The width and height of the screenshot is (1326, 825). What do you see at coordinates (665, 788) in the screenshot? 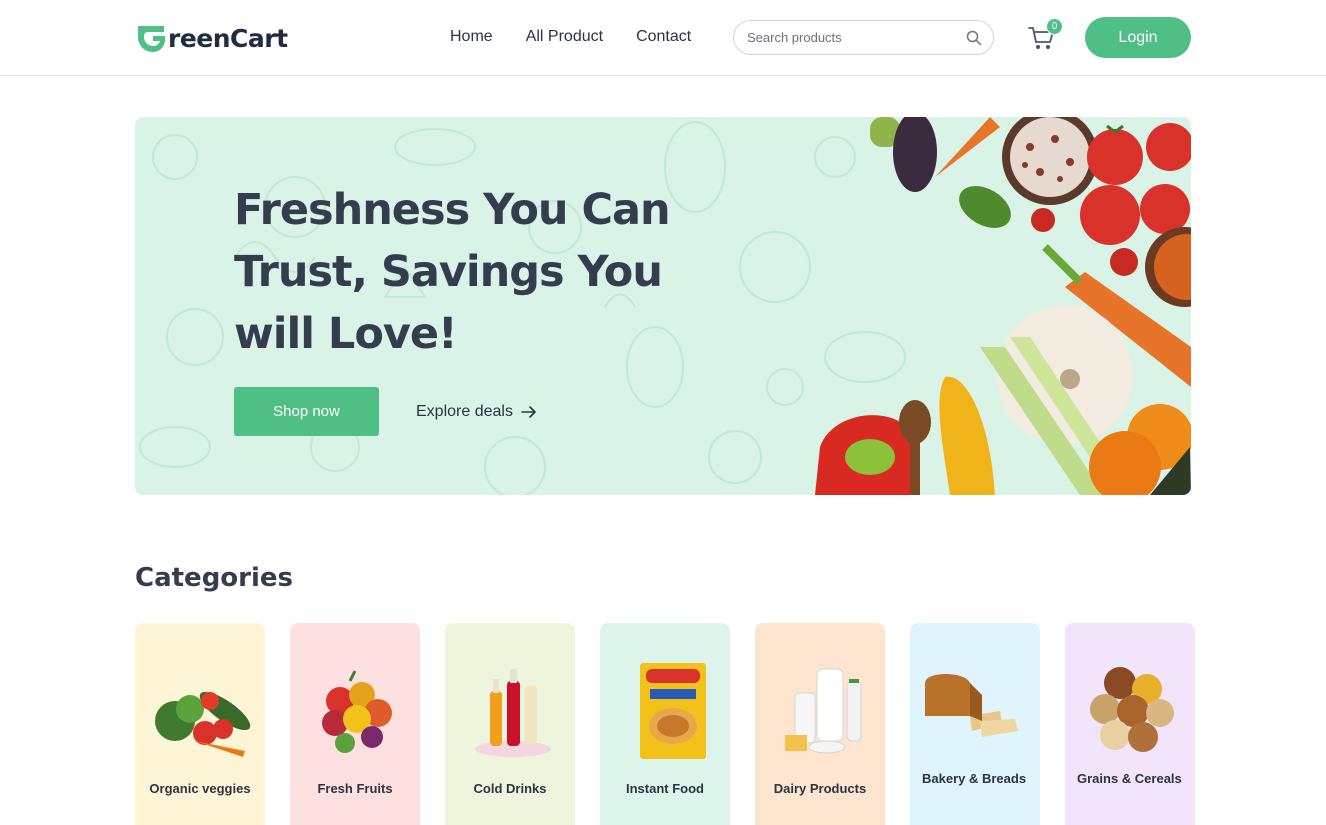
I see `category-label: Instant Food` at bounding box center [665, 788].